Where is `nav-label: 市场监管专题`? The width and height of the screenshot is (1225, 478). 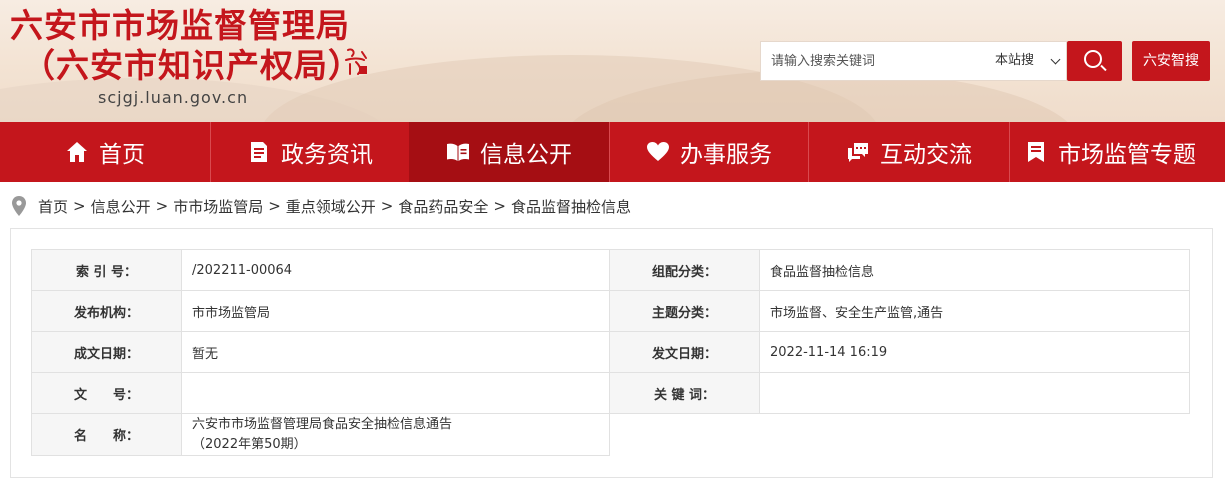
nav-label: 市场监管专题 is located at coordinates (1127, 155).